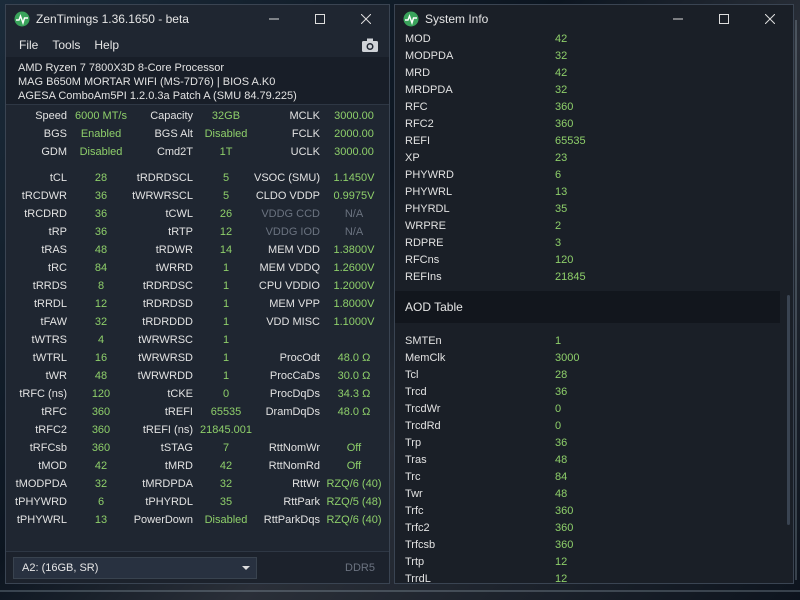 The width and height of the screenshot is (800, 600). What do you see at coordinates (594, 394) in the screenshot?
I see `list-item: Trcd 36` at bounding box center [594, 394].